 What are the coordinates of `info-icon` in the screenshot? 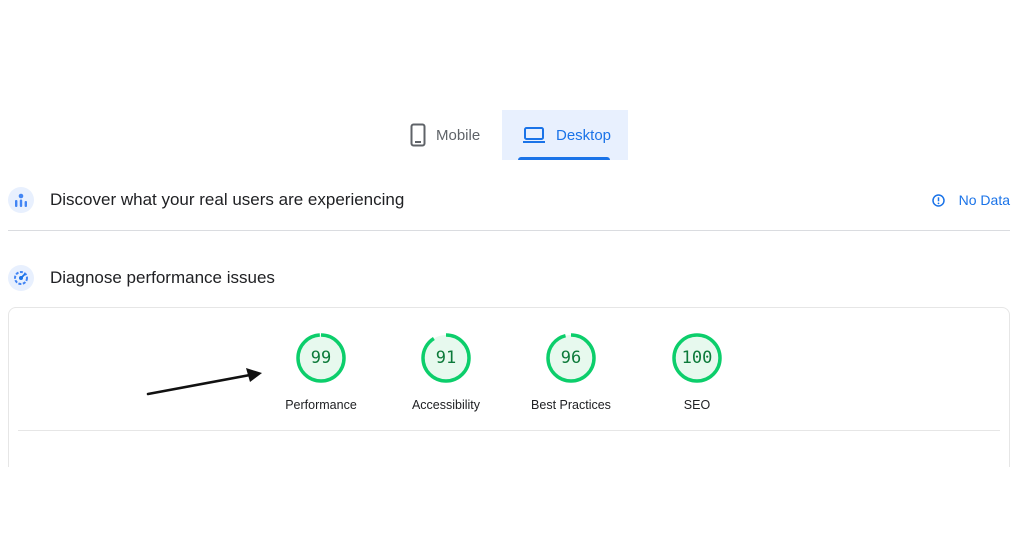 It's located at (938, 200).